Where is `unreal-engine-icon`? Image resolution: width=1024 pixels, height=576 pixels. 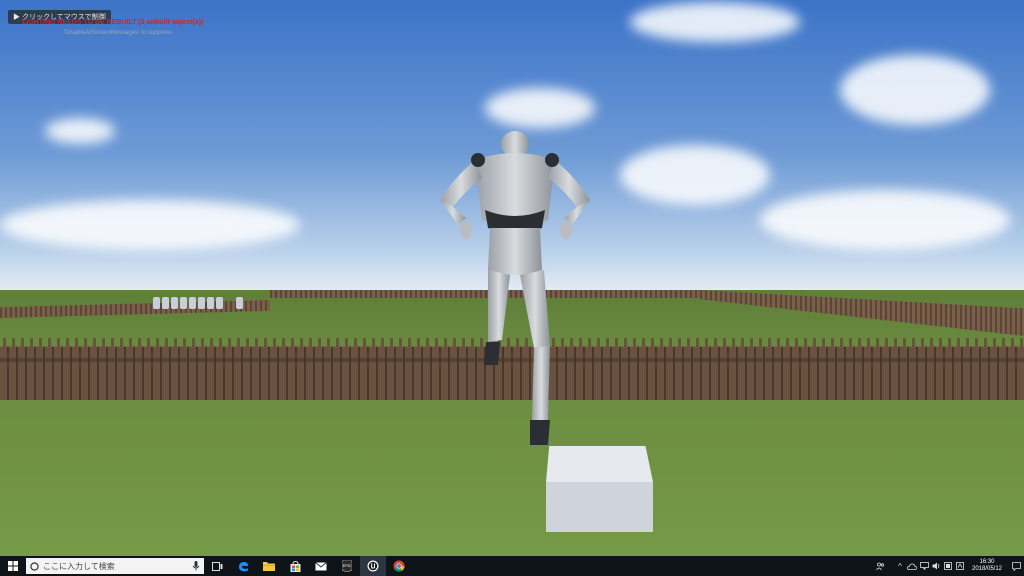 unreal-engine-icon is located at coordinates (373, 566).